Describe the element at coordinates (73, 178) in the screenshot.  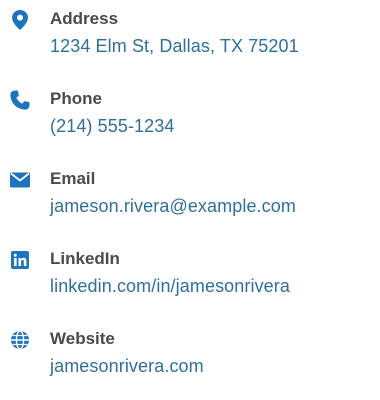
I see `contact-label-email: Email` at that location.